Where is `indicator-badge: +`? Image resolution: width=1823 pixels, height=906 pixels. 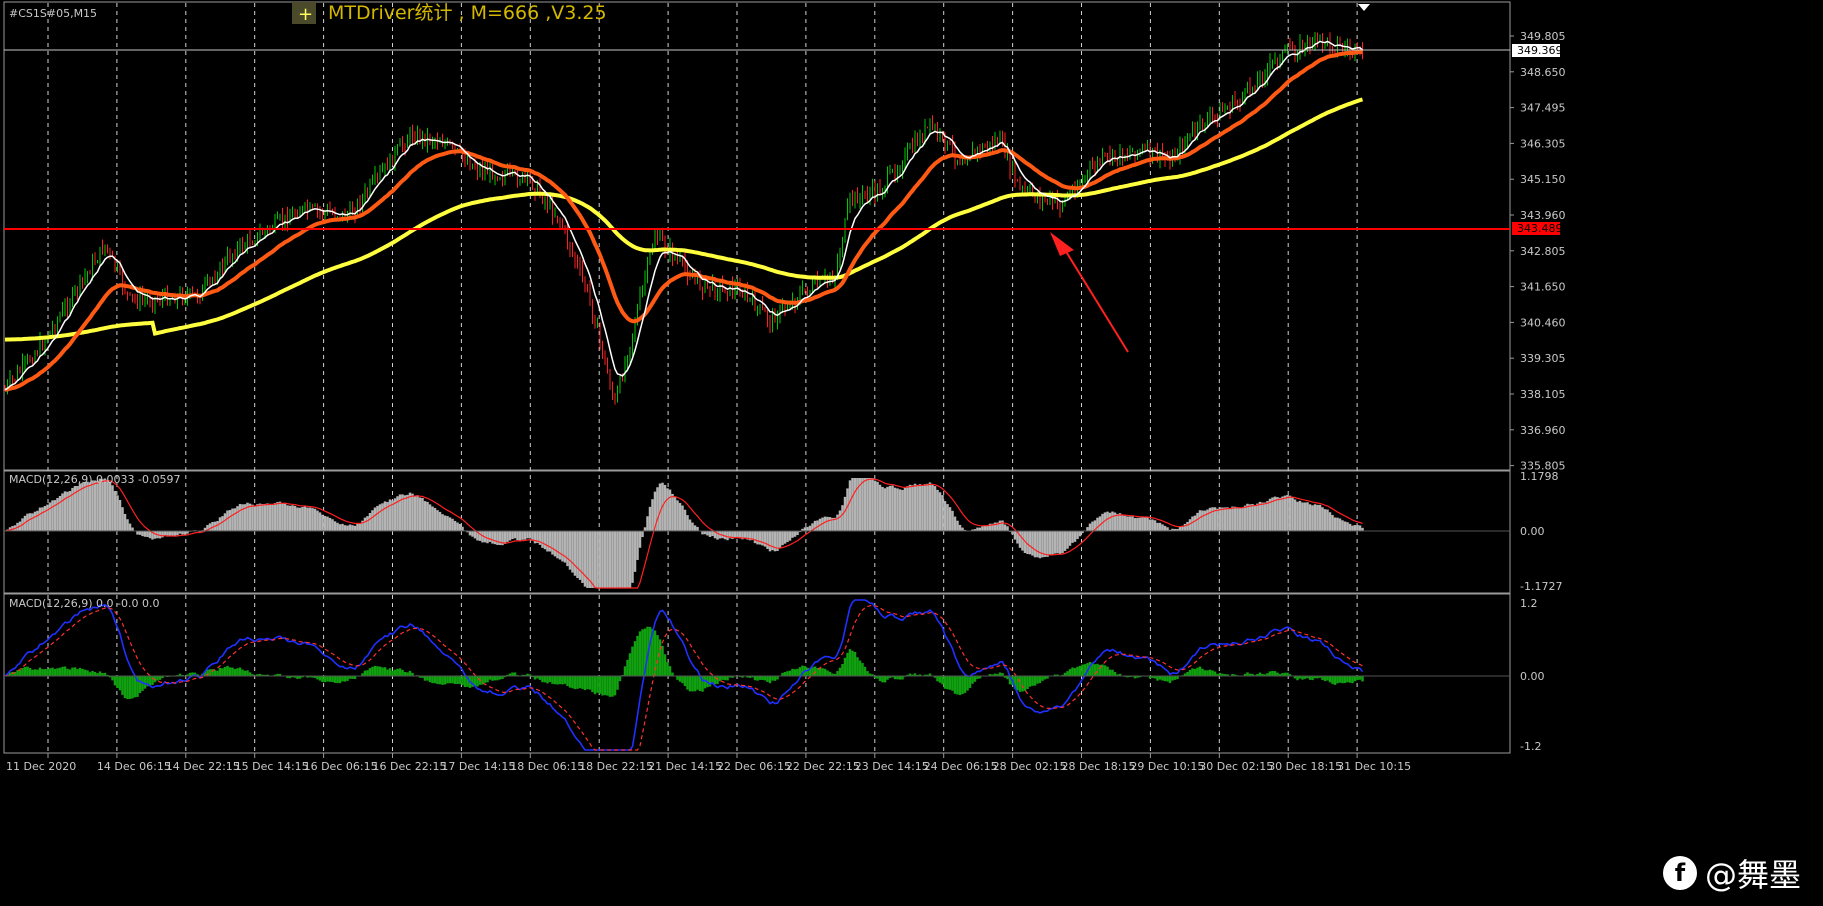
indicator-badge: + is located at coordinates (304, 13).